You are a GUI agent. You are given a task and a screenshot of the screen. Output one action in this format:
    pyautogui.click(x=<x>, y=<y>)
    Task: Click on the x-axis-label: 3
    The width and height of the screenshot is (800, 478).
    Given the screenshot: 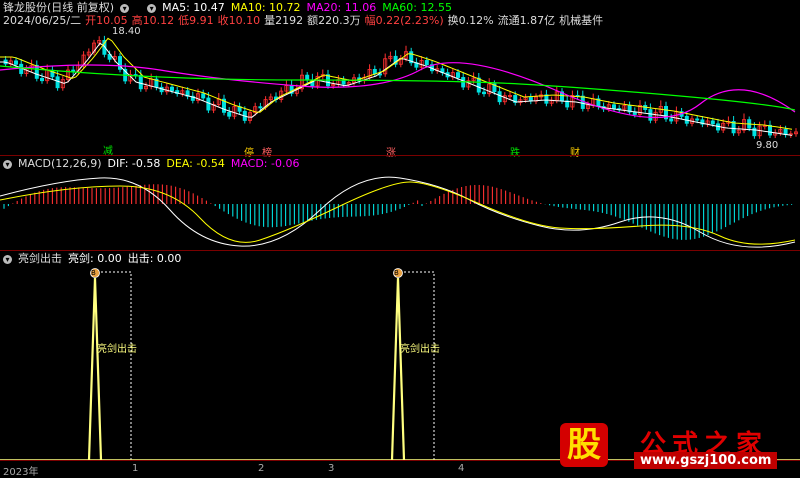 What is the action you would take?
    pyautogui.click(x=331, y=468)
    